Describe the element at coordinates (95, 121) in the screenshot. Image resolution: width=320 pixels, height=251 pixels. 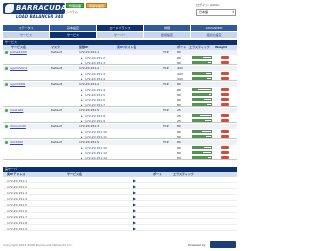
I see `real-server-ip: 172.20.151.9` at that location.